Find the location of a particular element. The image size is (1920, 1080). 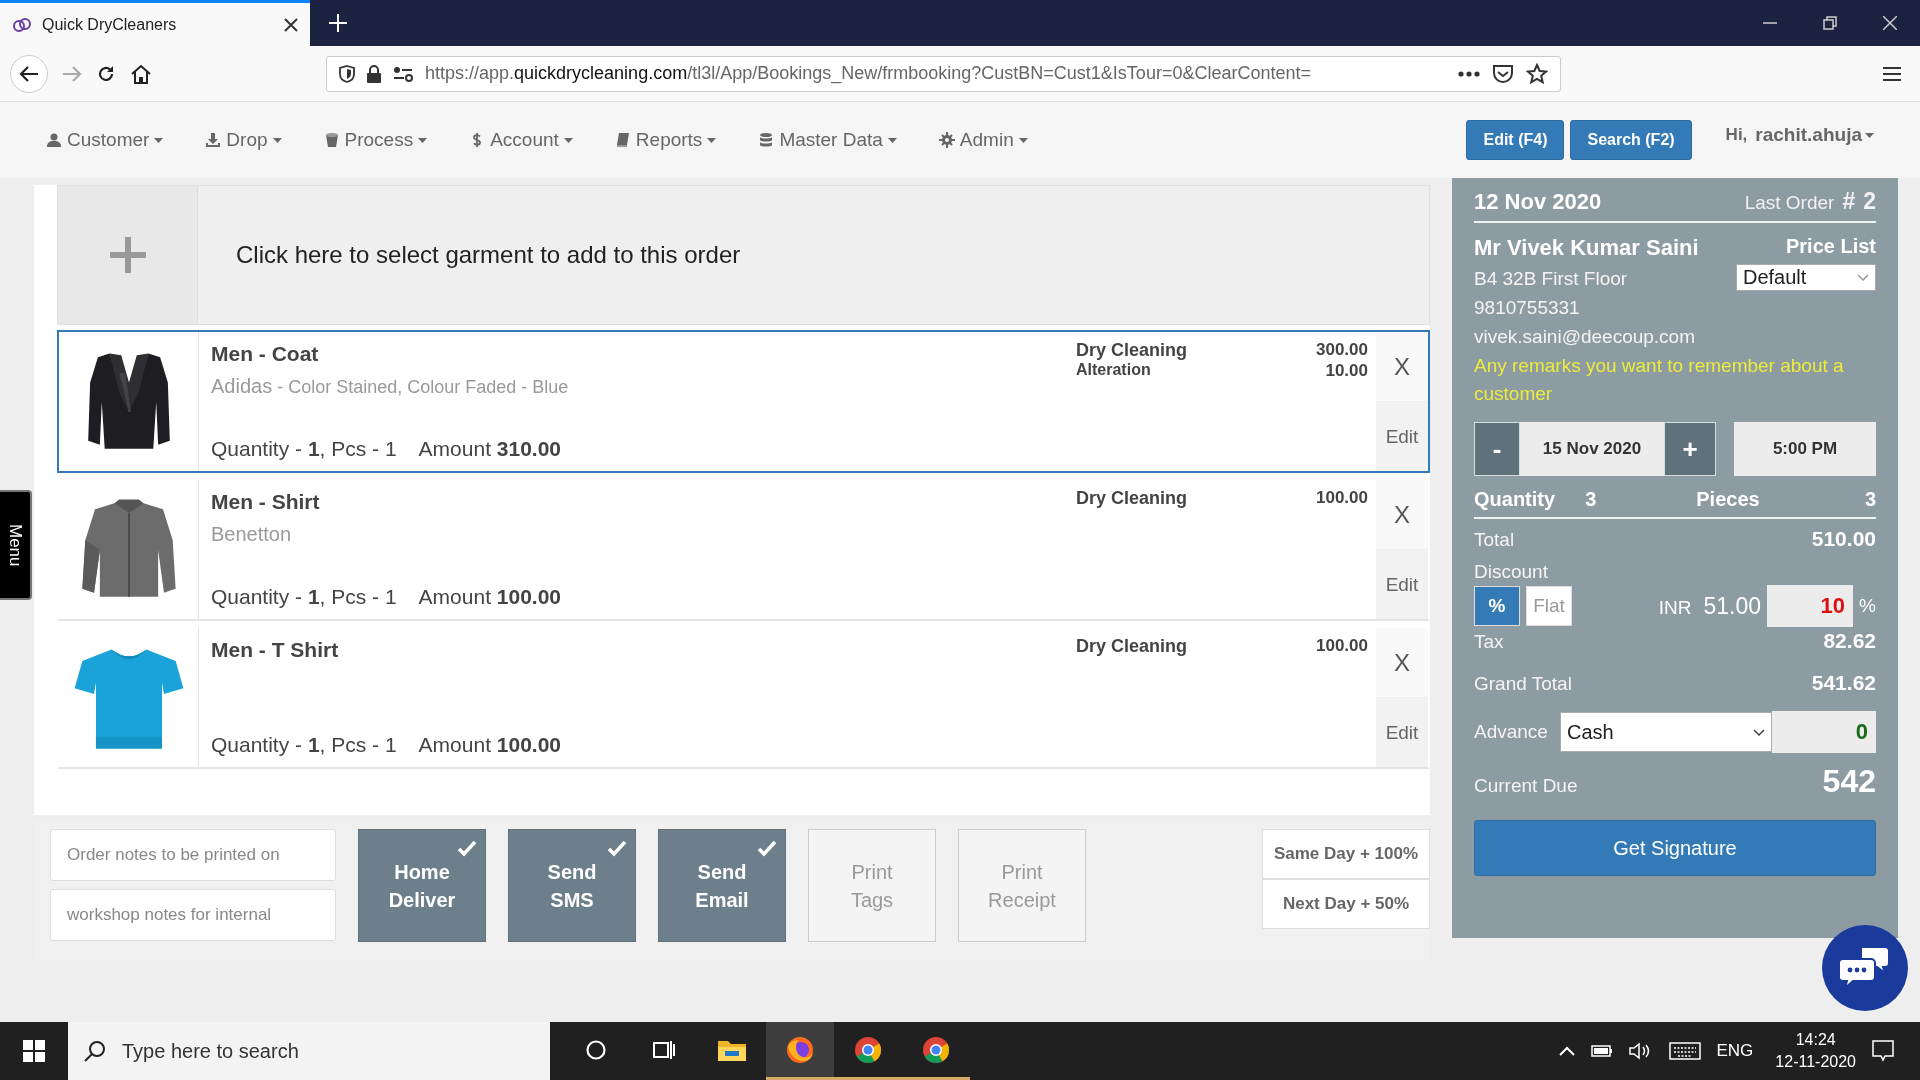

close-icon is located at coordinates (291, 24).